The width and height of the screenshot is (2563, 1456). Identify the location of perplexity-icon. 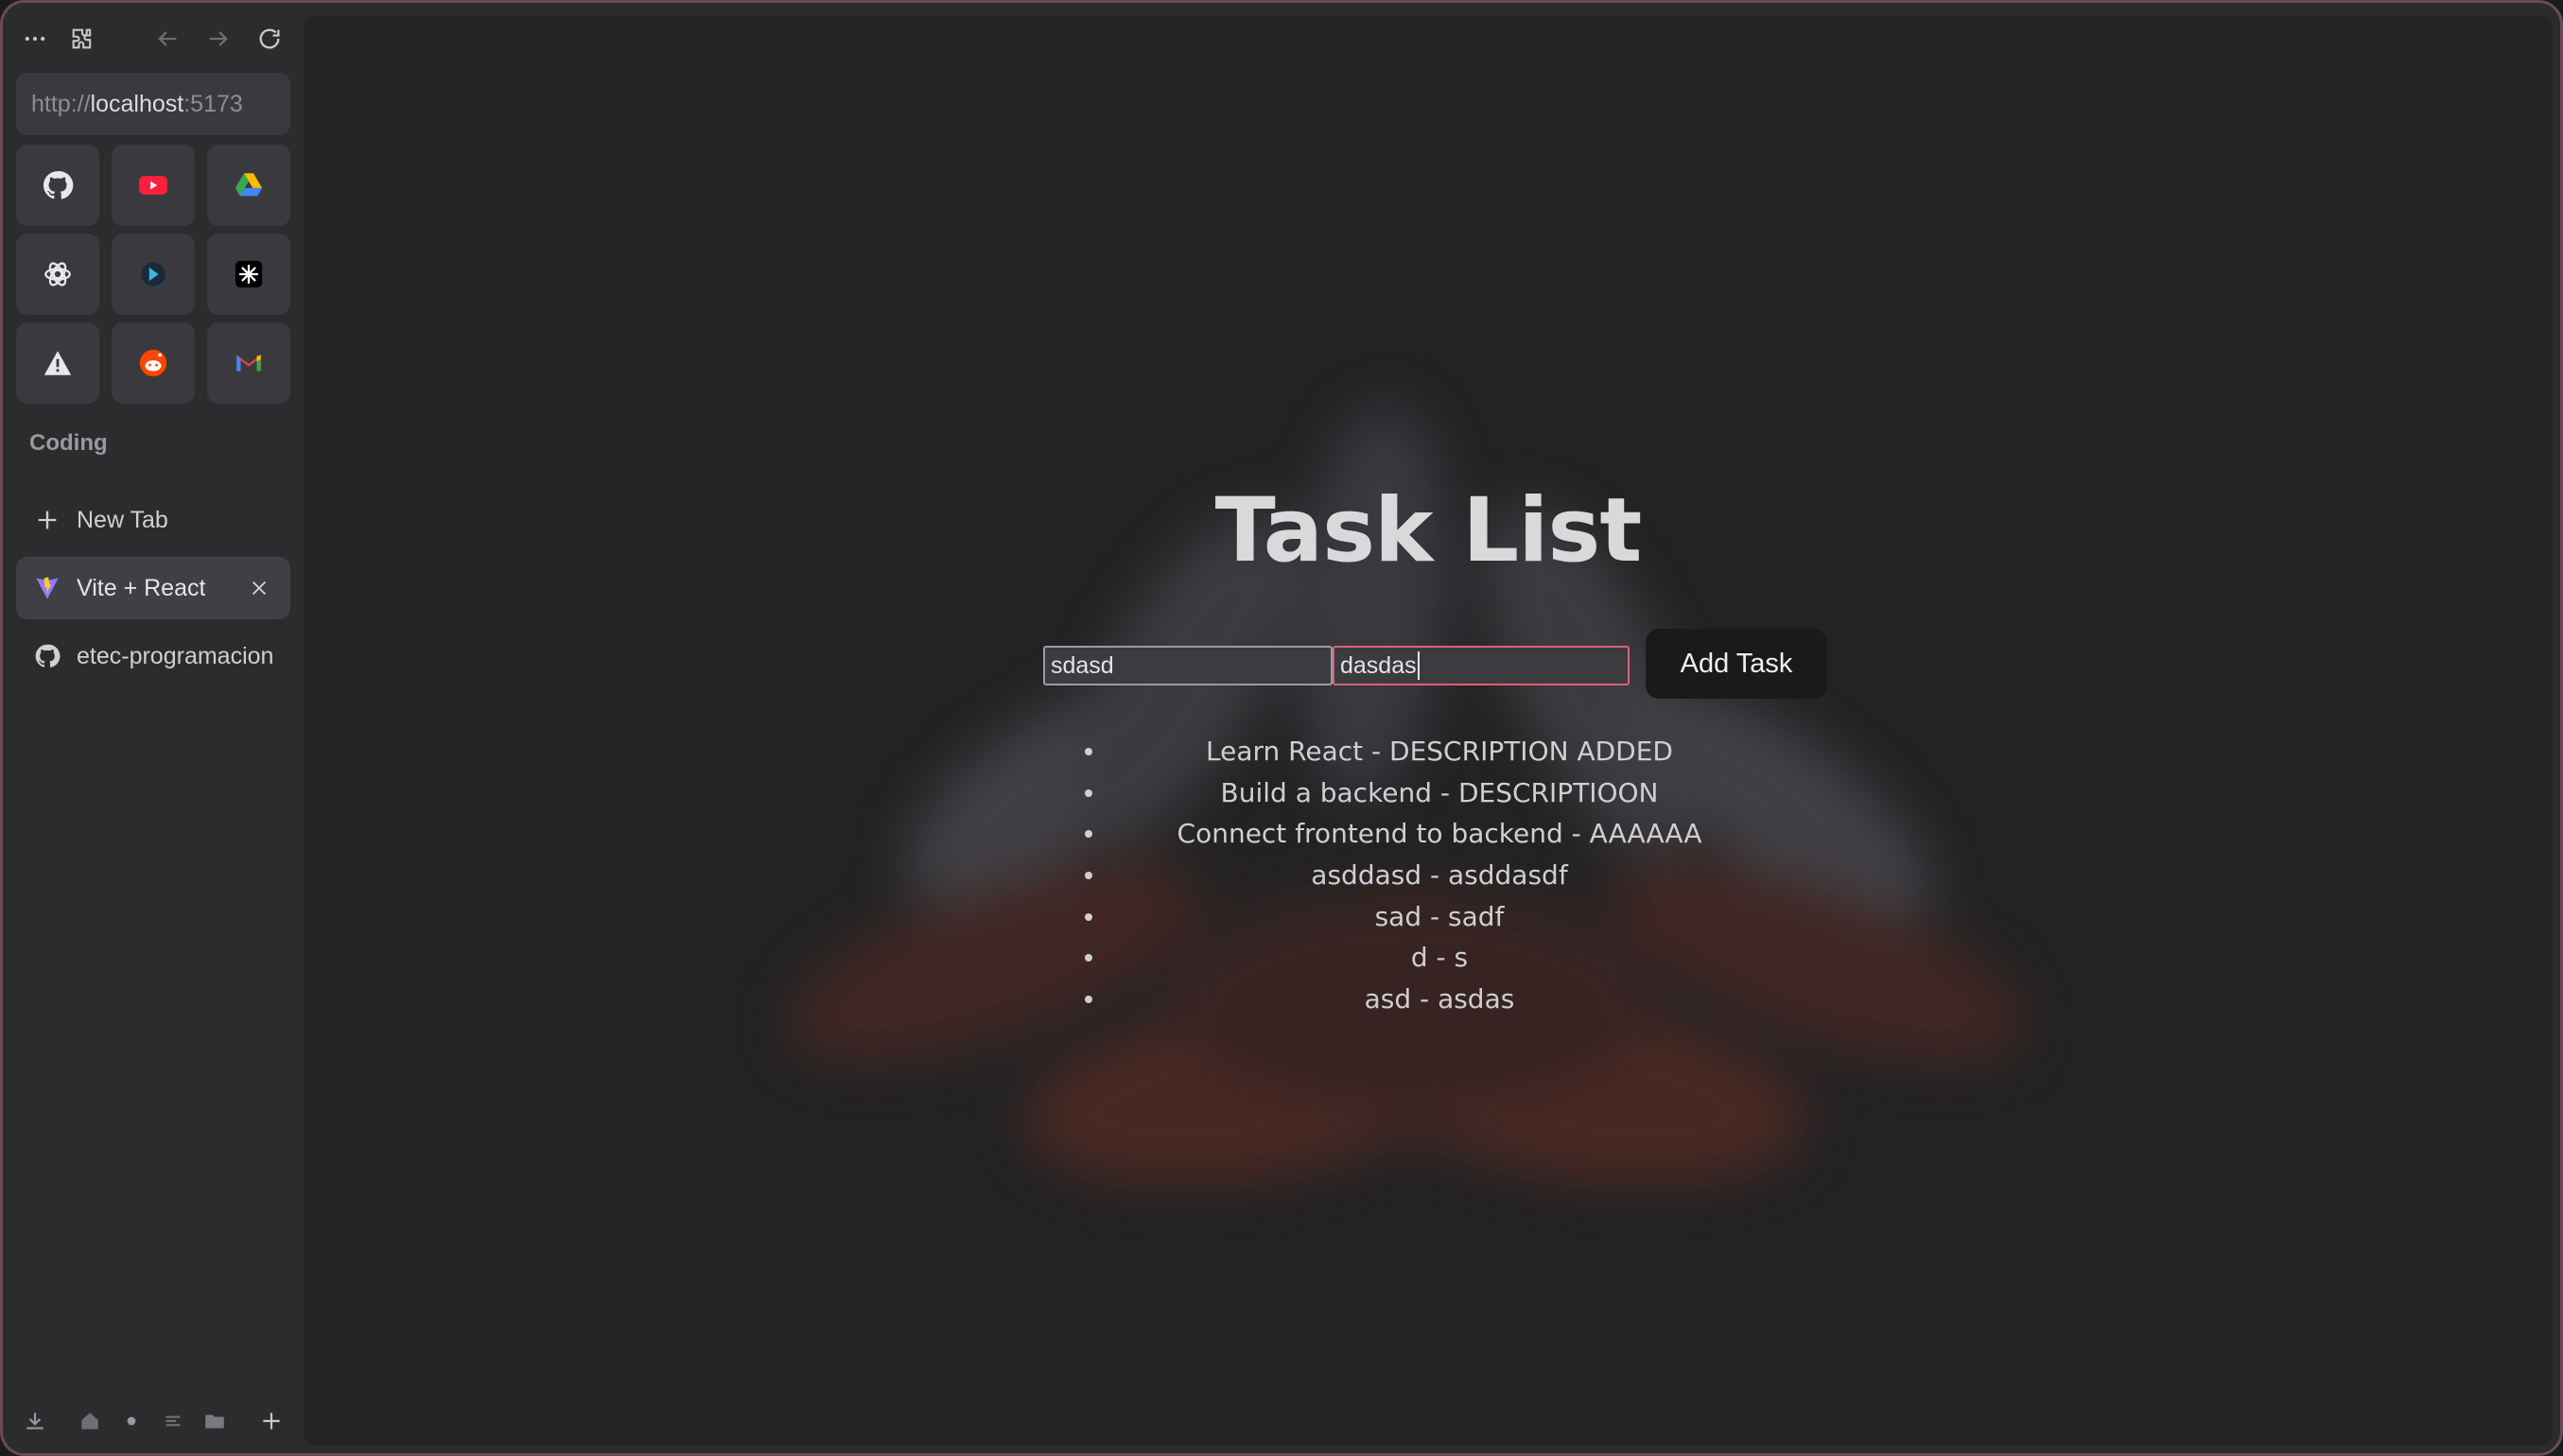
(153, 274).